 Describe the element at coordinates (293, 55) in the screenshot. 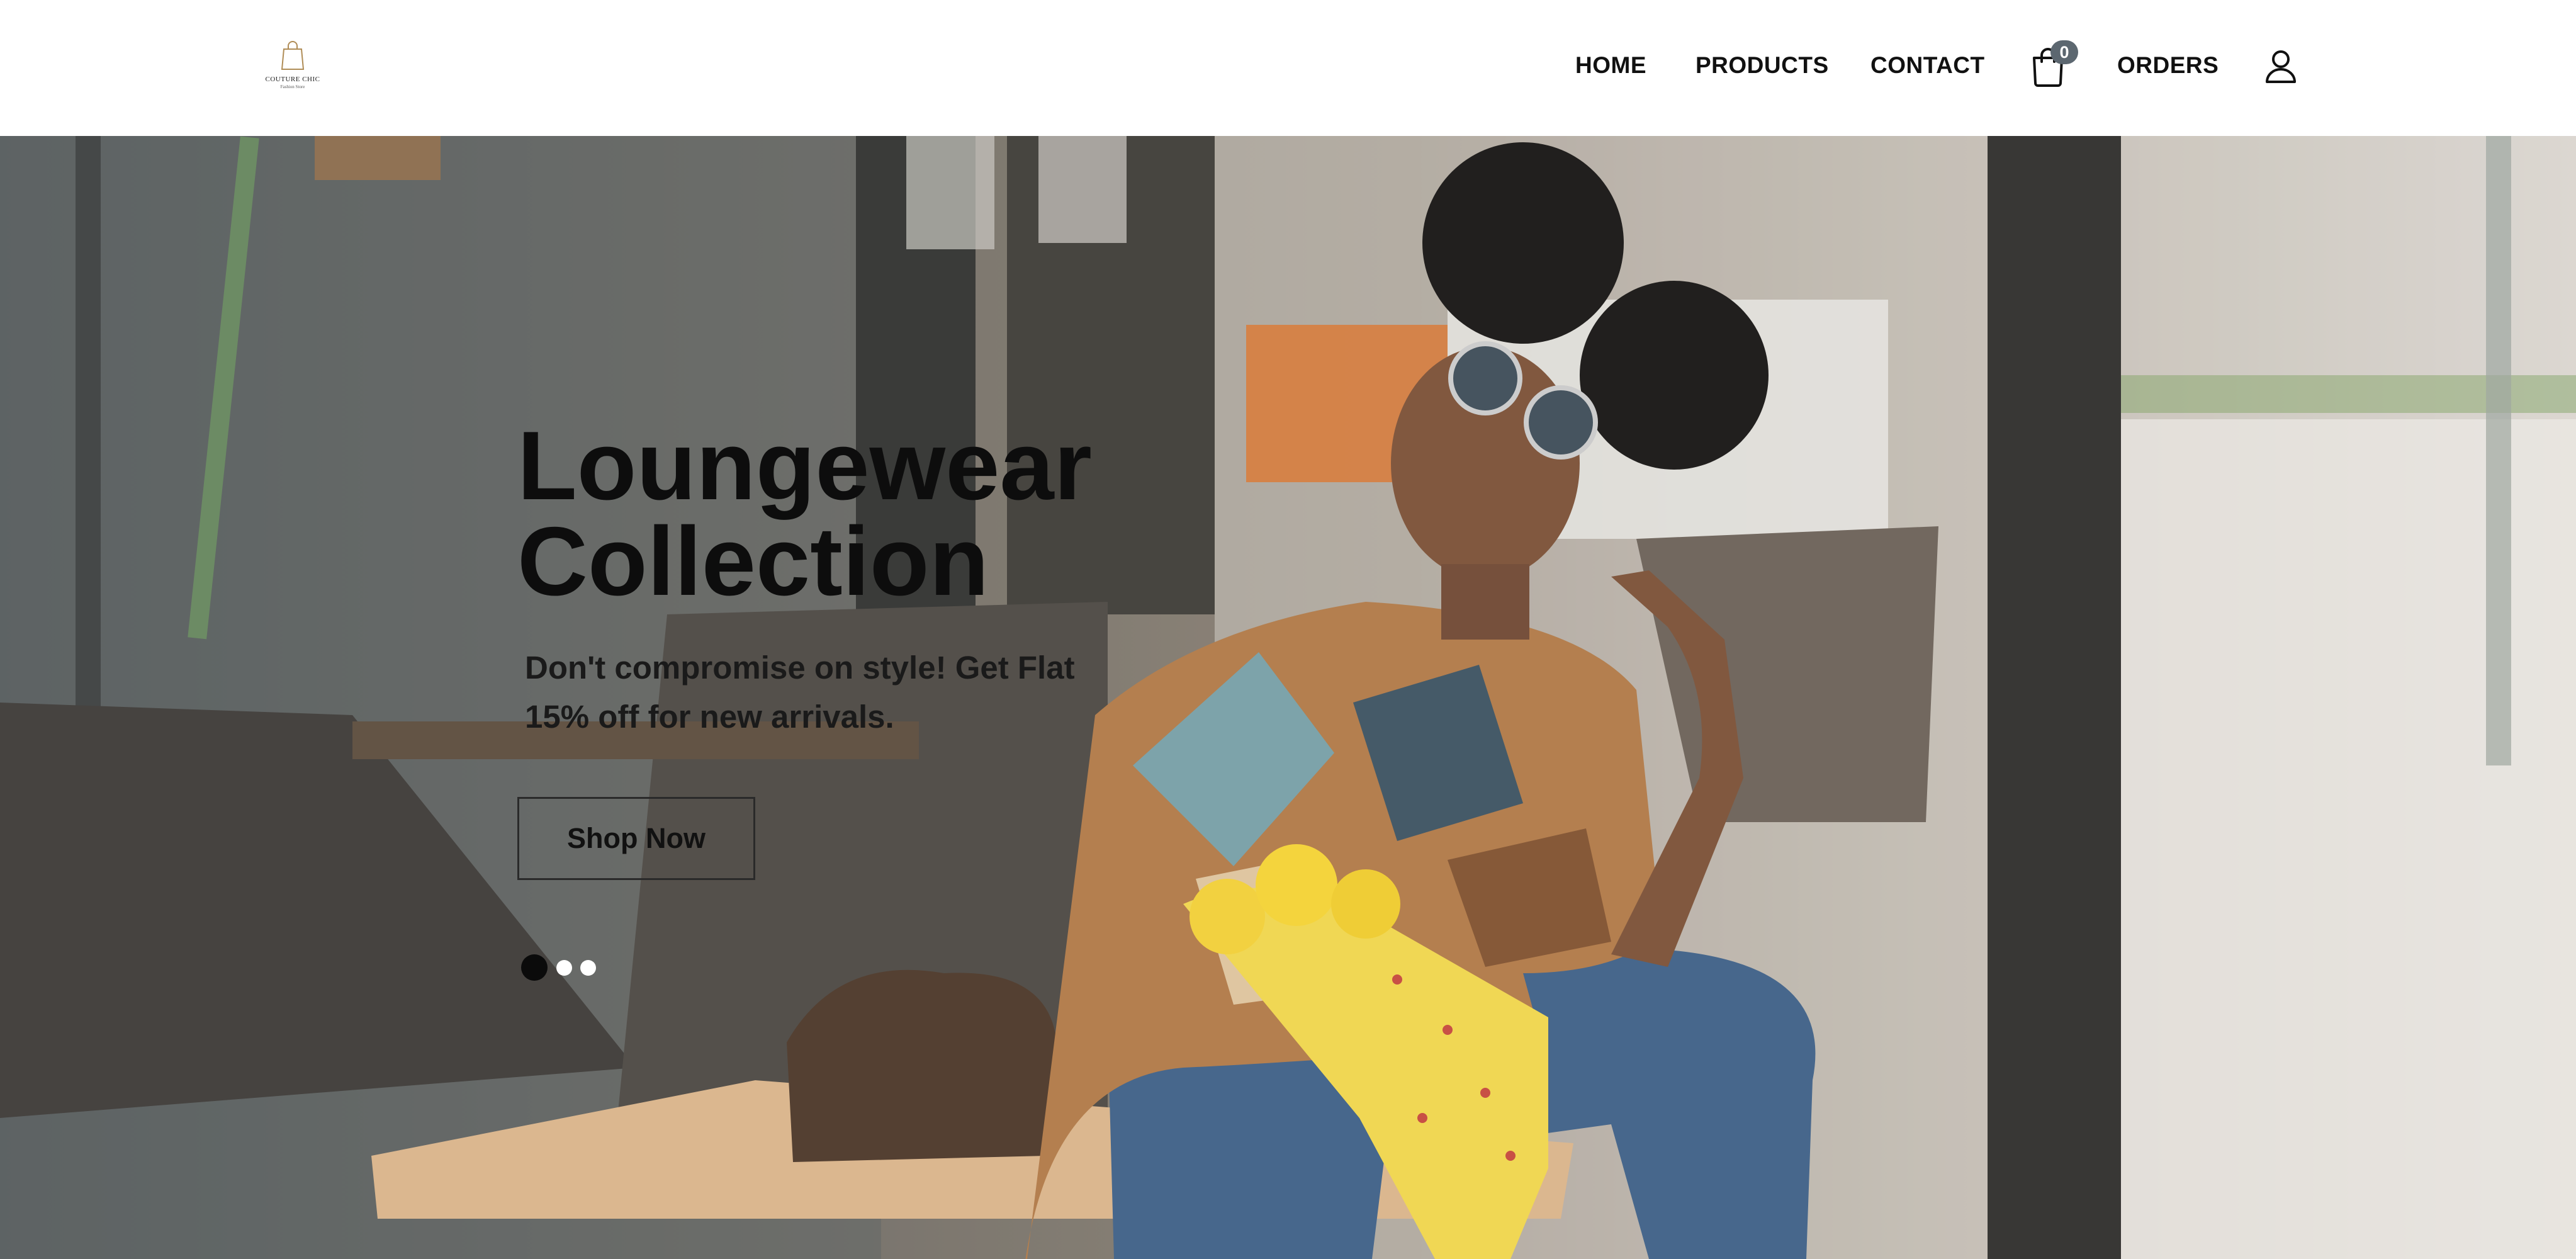

I see `shopping-bag-logo-icon` at that location.